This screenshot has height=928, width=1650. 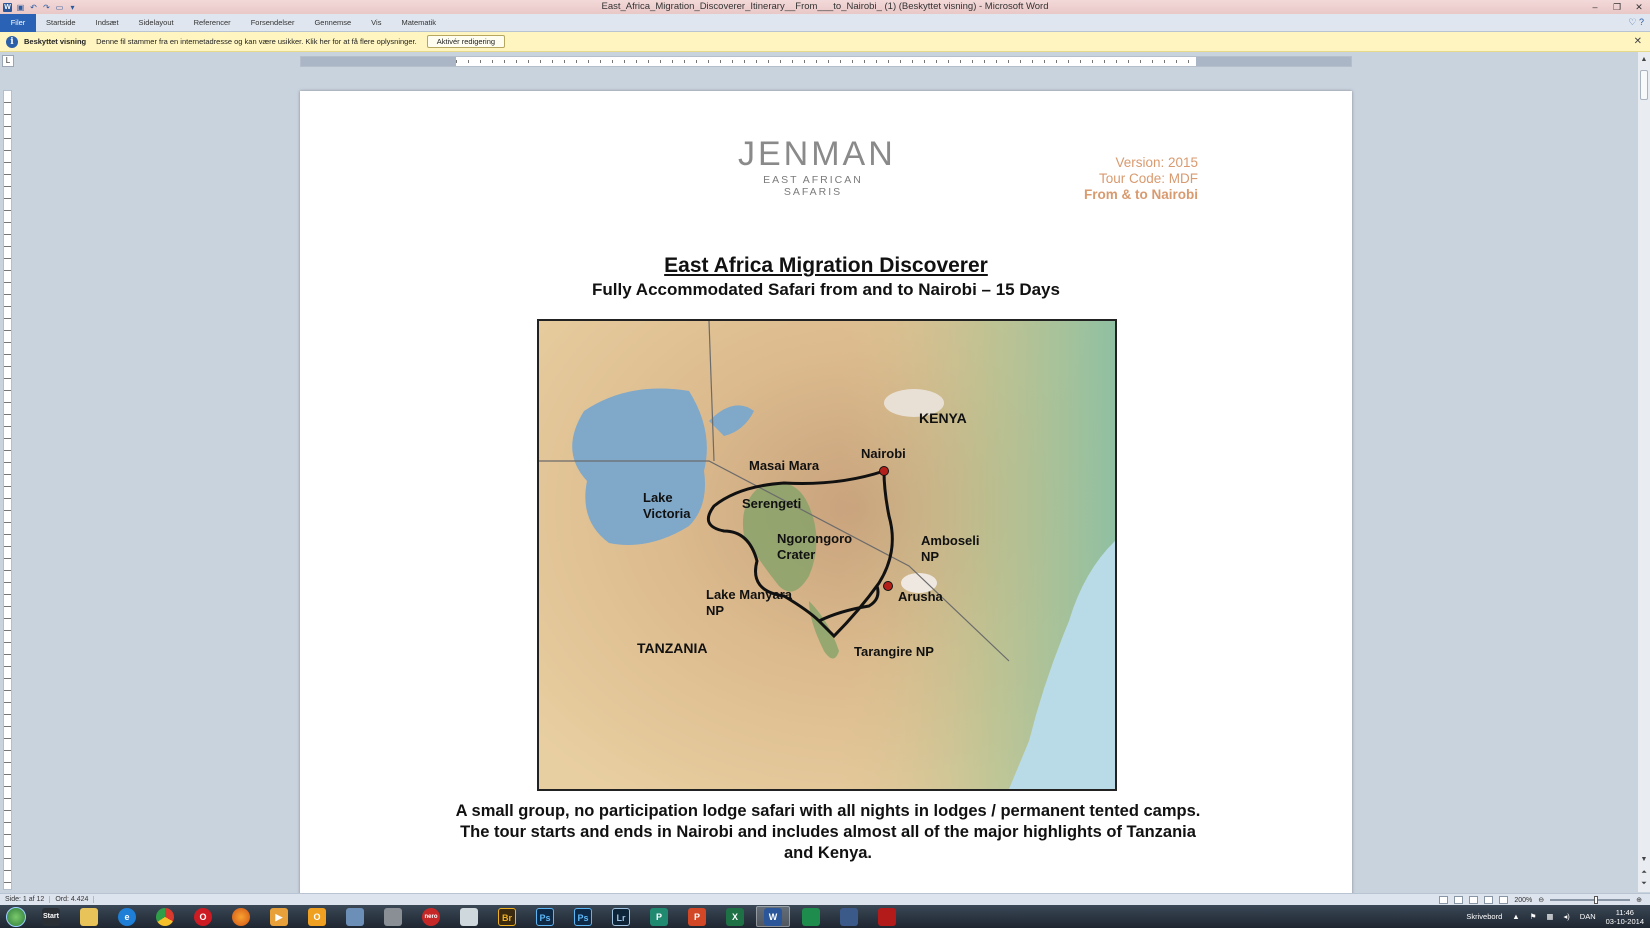 What do you see at coordinates (72, 7) in the screenshot?
I see `customize-toolbar-icon: ▾` at bounding box center [72, 7].